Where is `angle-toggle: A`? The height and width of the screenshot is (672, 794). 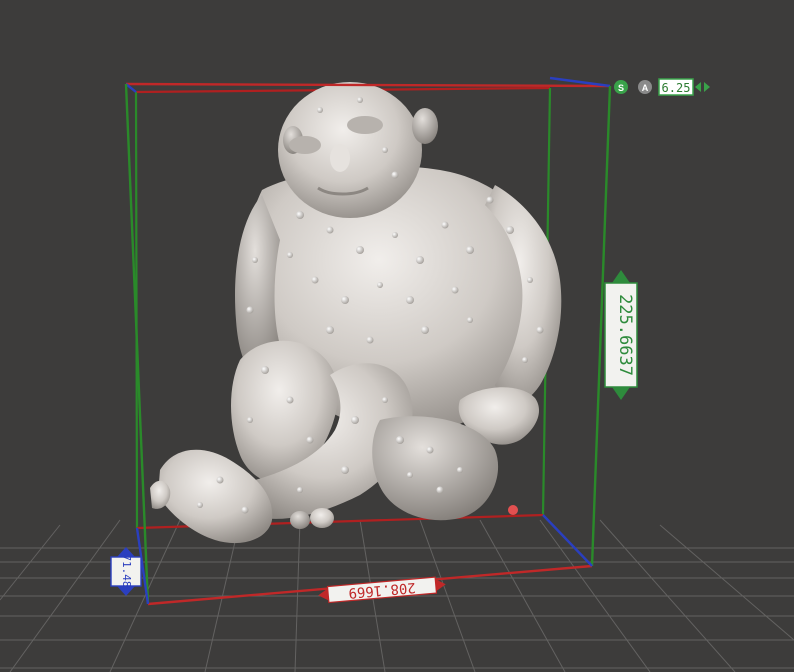 angle-toggle: A is located at coordinates (645, 87).